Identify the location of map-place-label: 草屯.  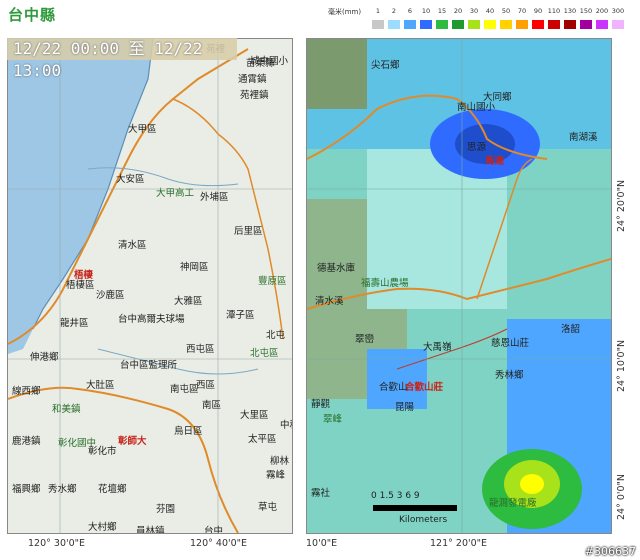
(268, 507).